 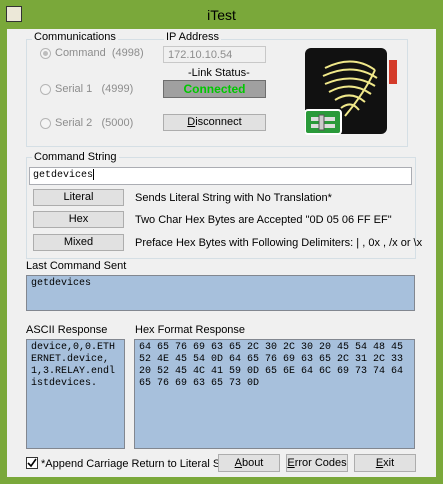 I want to click on append-cr-label: *Append Carriage Return to Literal Send, so click(x=140, y=464).